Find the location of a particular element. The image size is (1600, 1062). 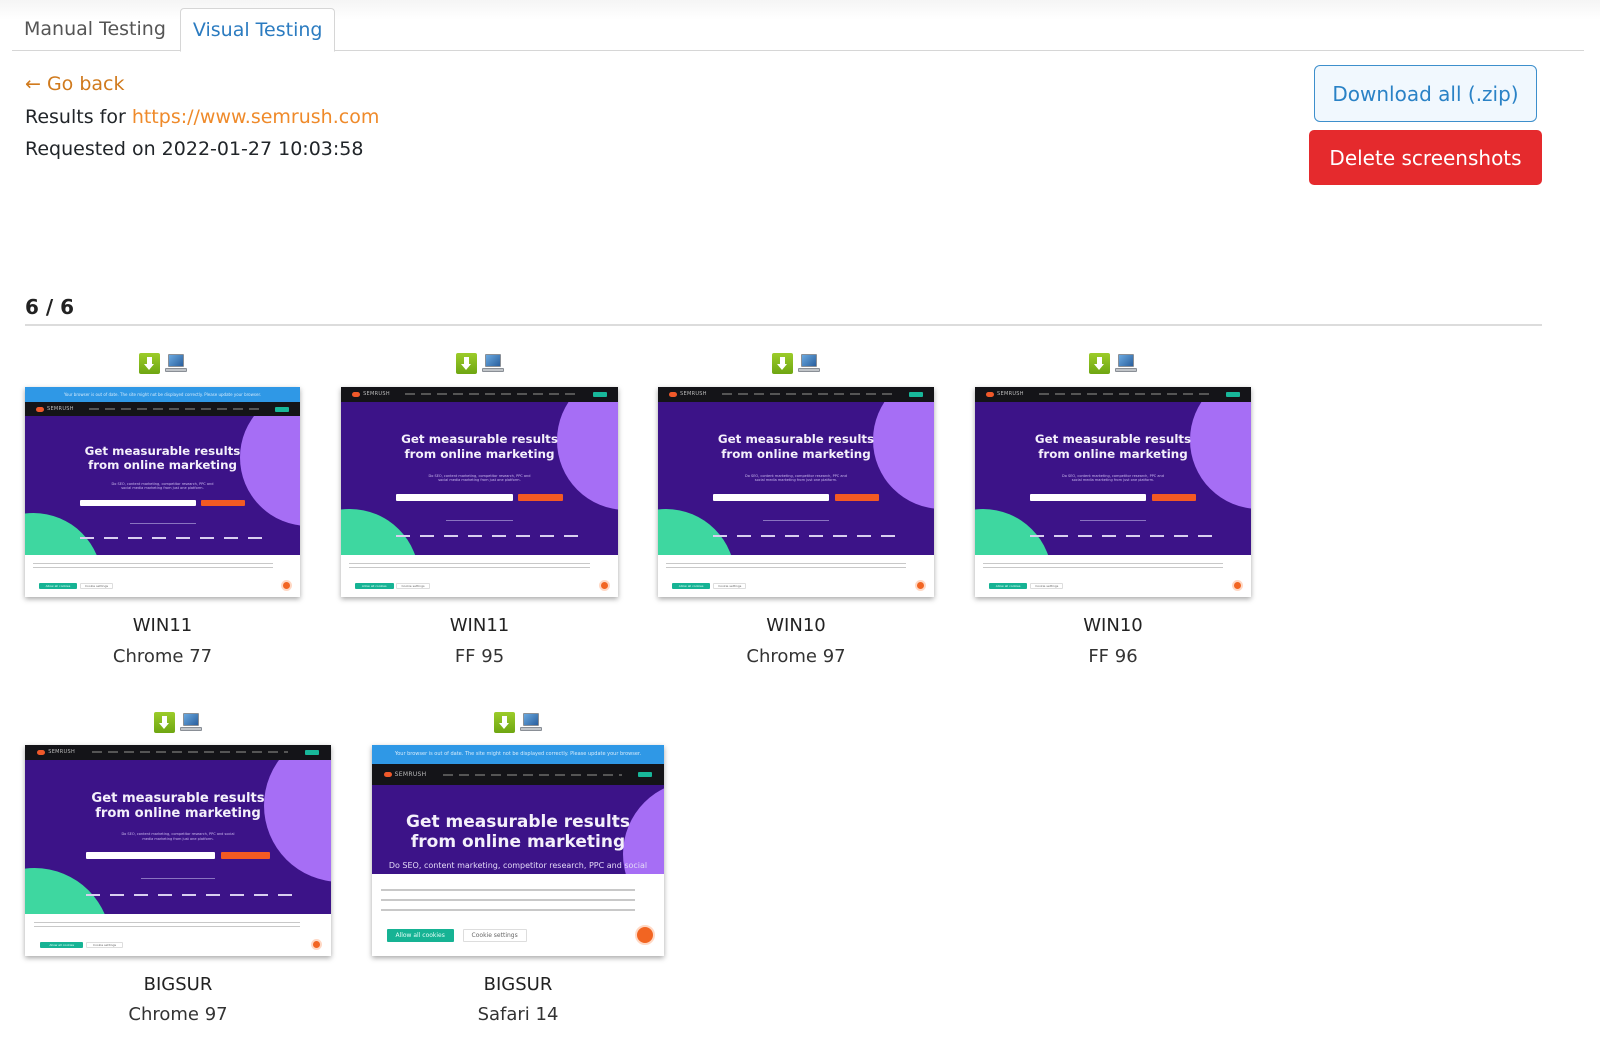

results-url-link: https://www.semrush.com is located at coordinates (256, 117).